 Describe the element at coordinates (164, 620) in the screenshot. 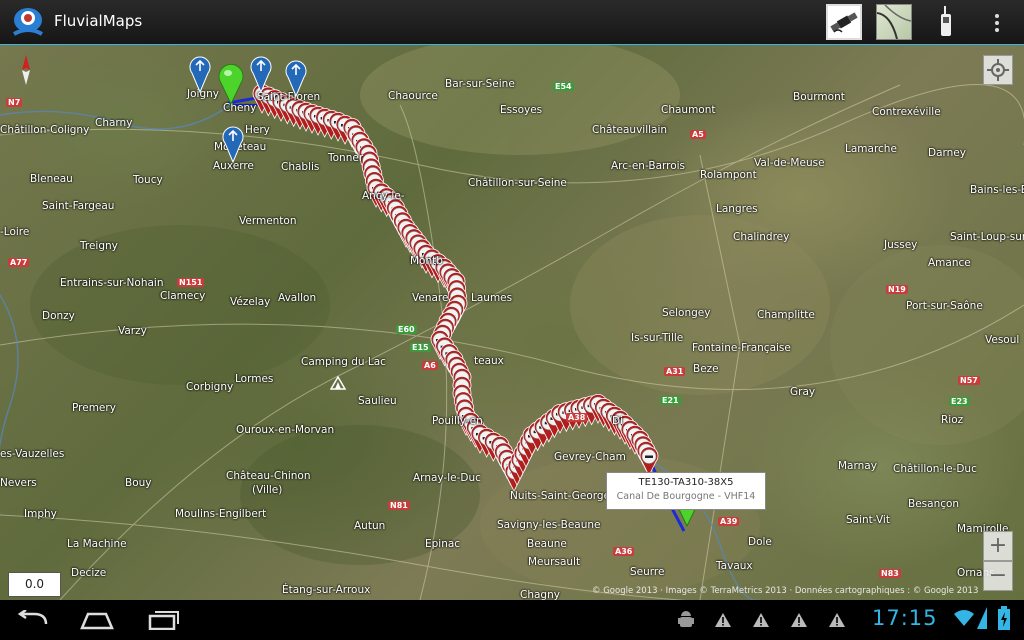

I see `recent-apps-icon` at that location.